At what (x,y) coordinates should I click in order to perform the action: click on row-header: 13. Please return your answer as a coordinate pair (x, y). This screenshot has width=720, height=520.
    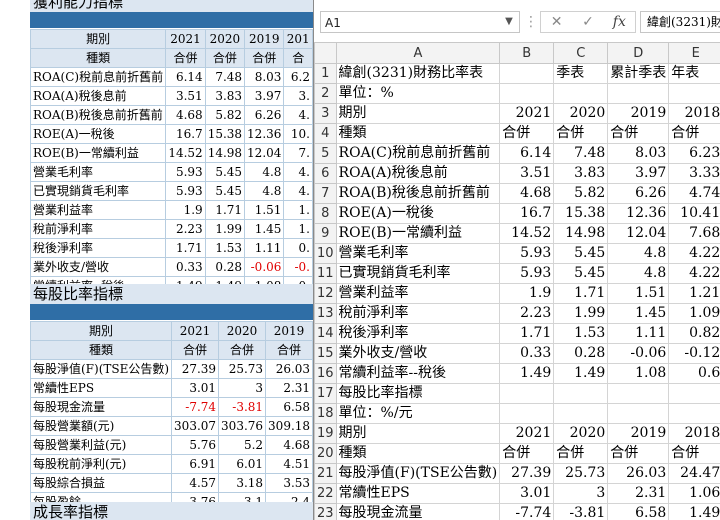
    Looking at the image, I should click on (325, 313).